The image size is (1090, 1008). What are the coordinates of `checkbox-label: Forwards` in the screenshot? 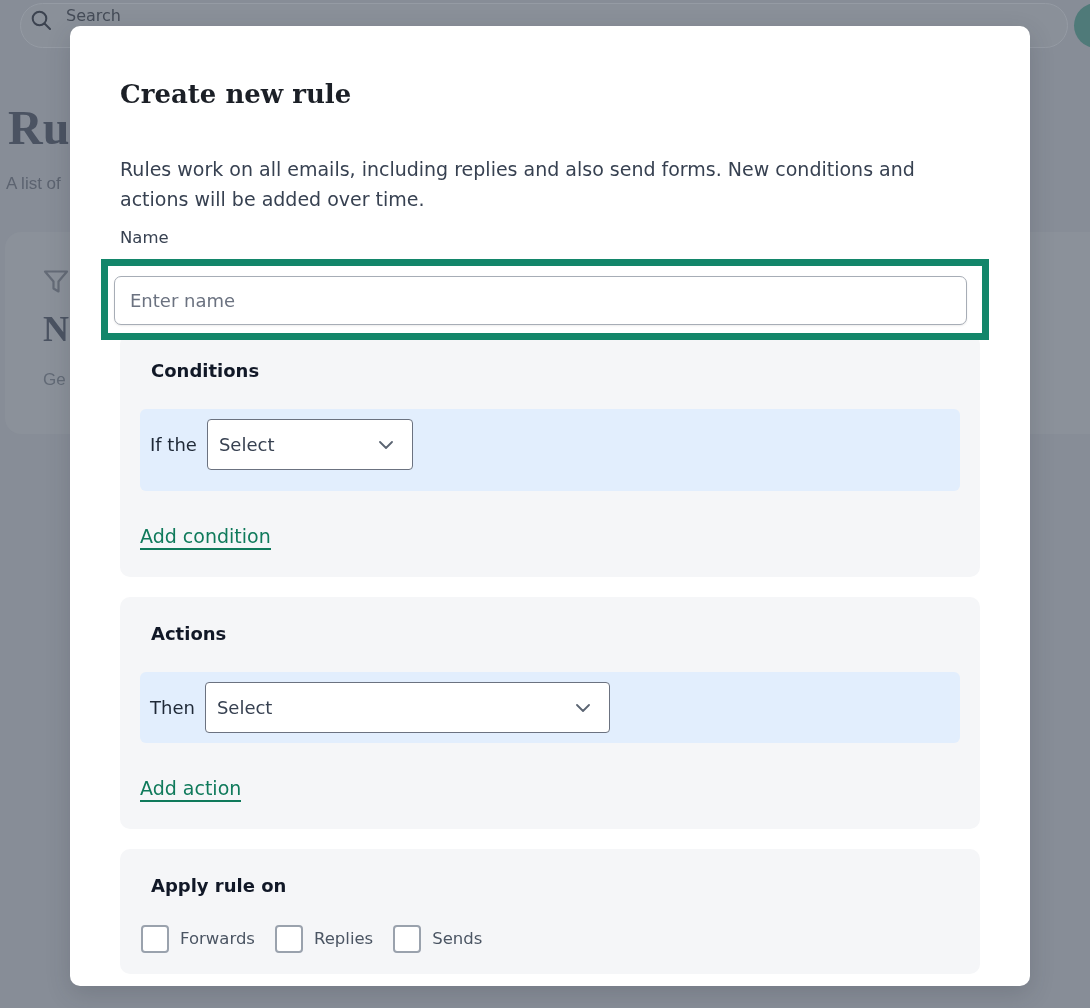 It's located at (217, 939).